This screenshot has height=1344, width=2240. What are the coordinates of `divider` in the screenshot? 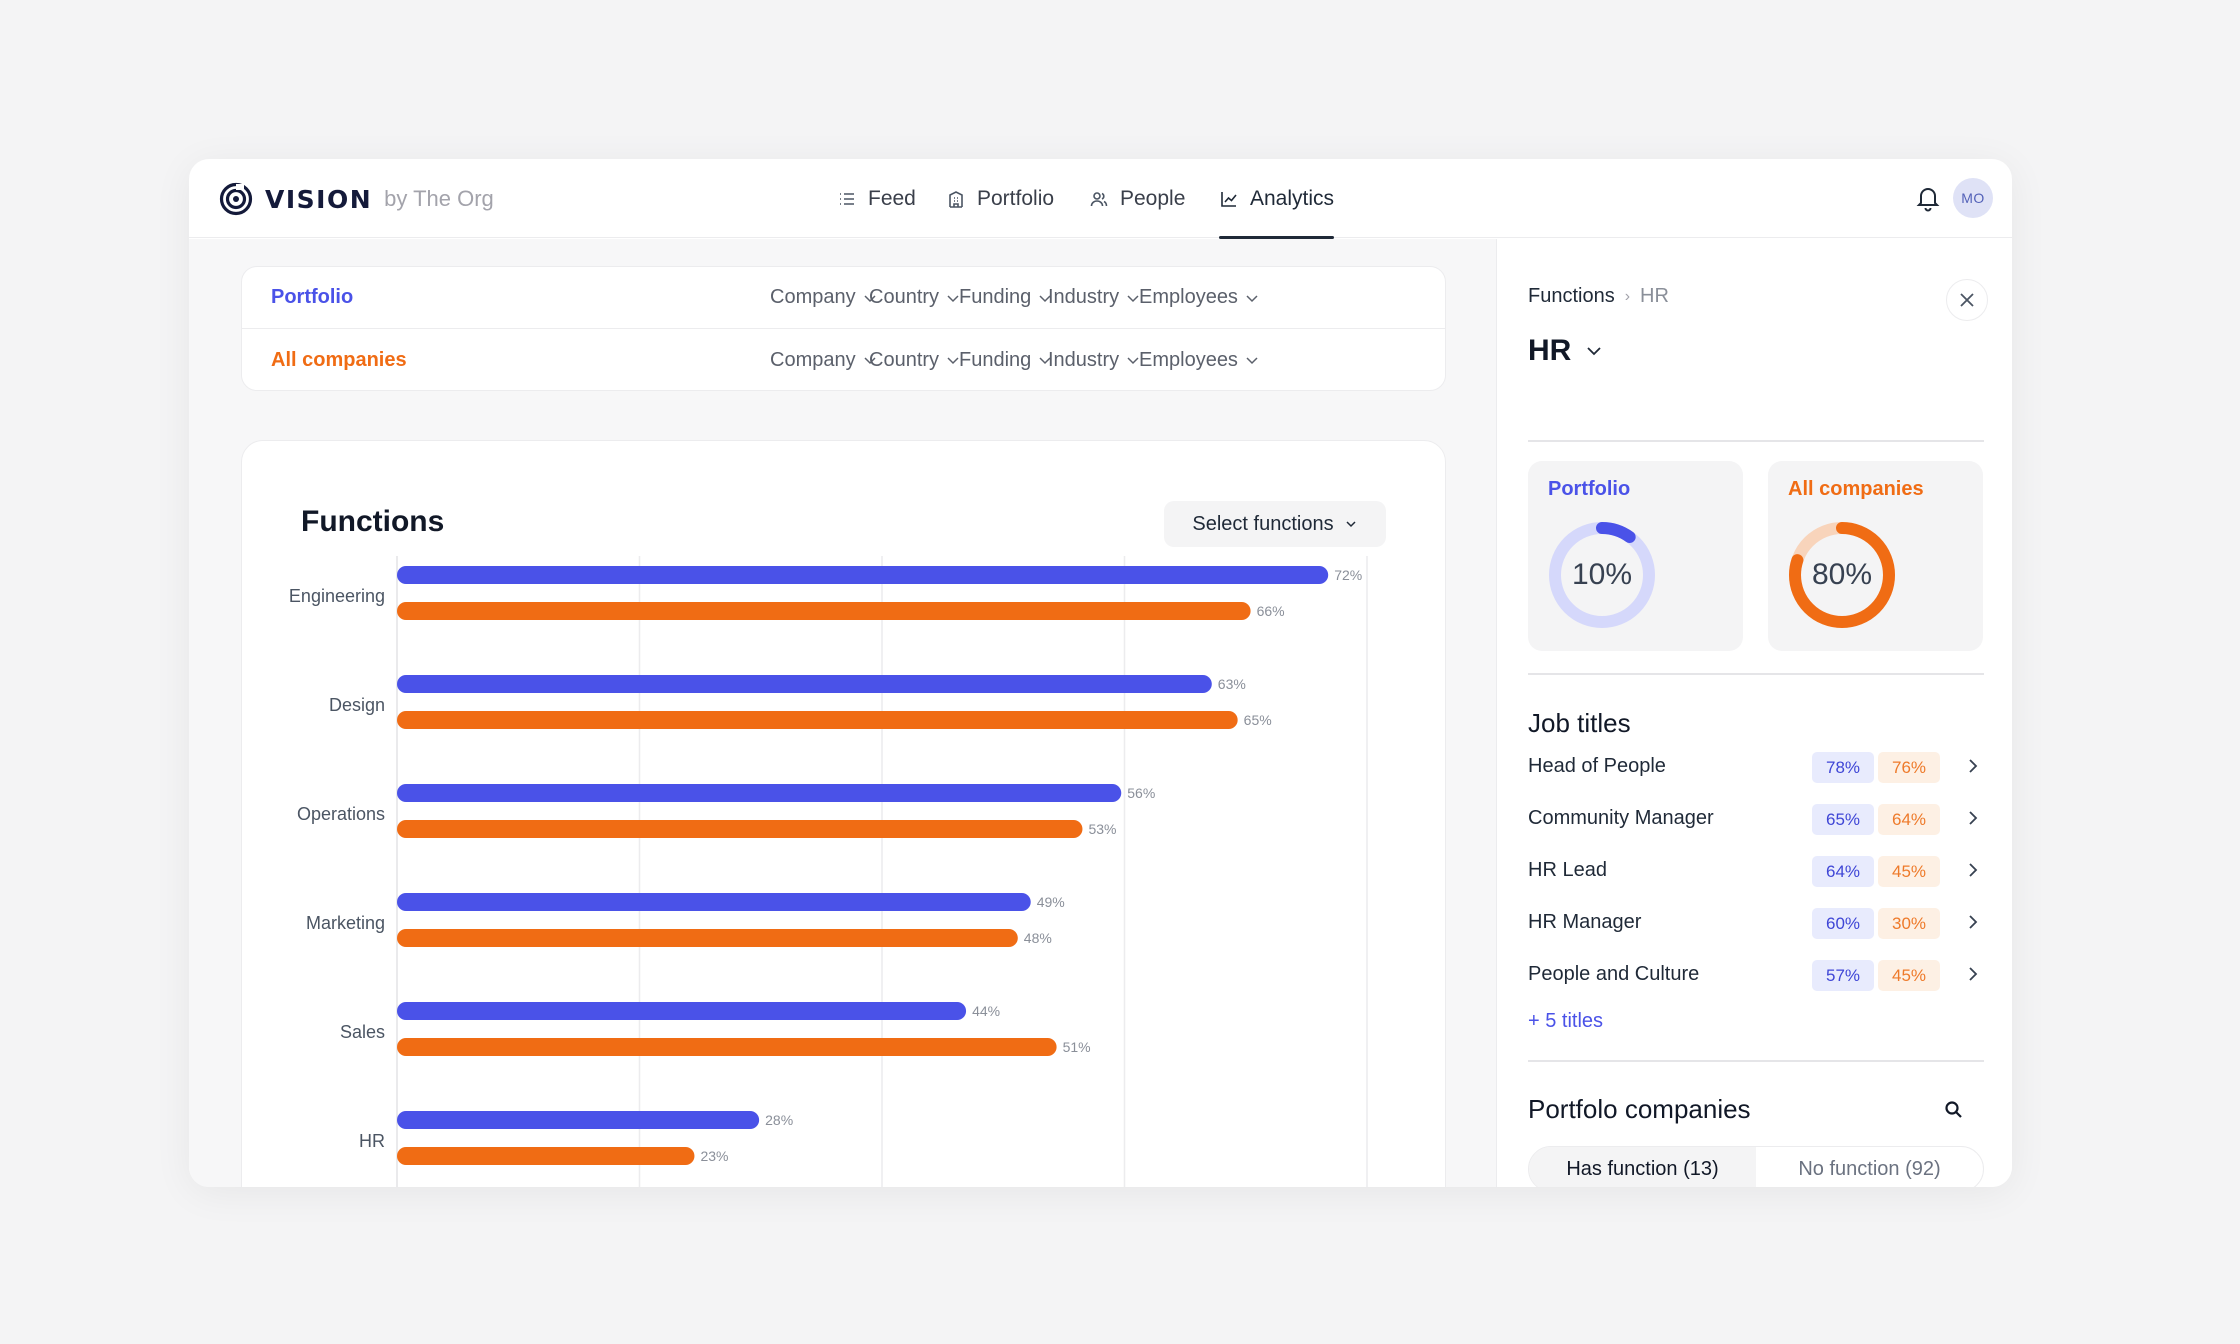 It's located at (1756, 441).